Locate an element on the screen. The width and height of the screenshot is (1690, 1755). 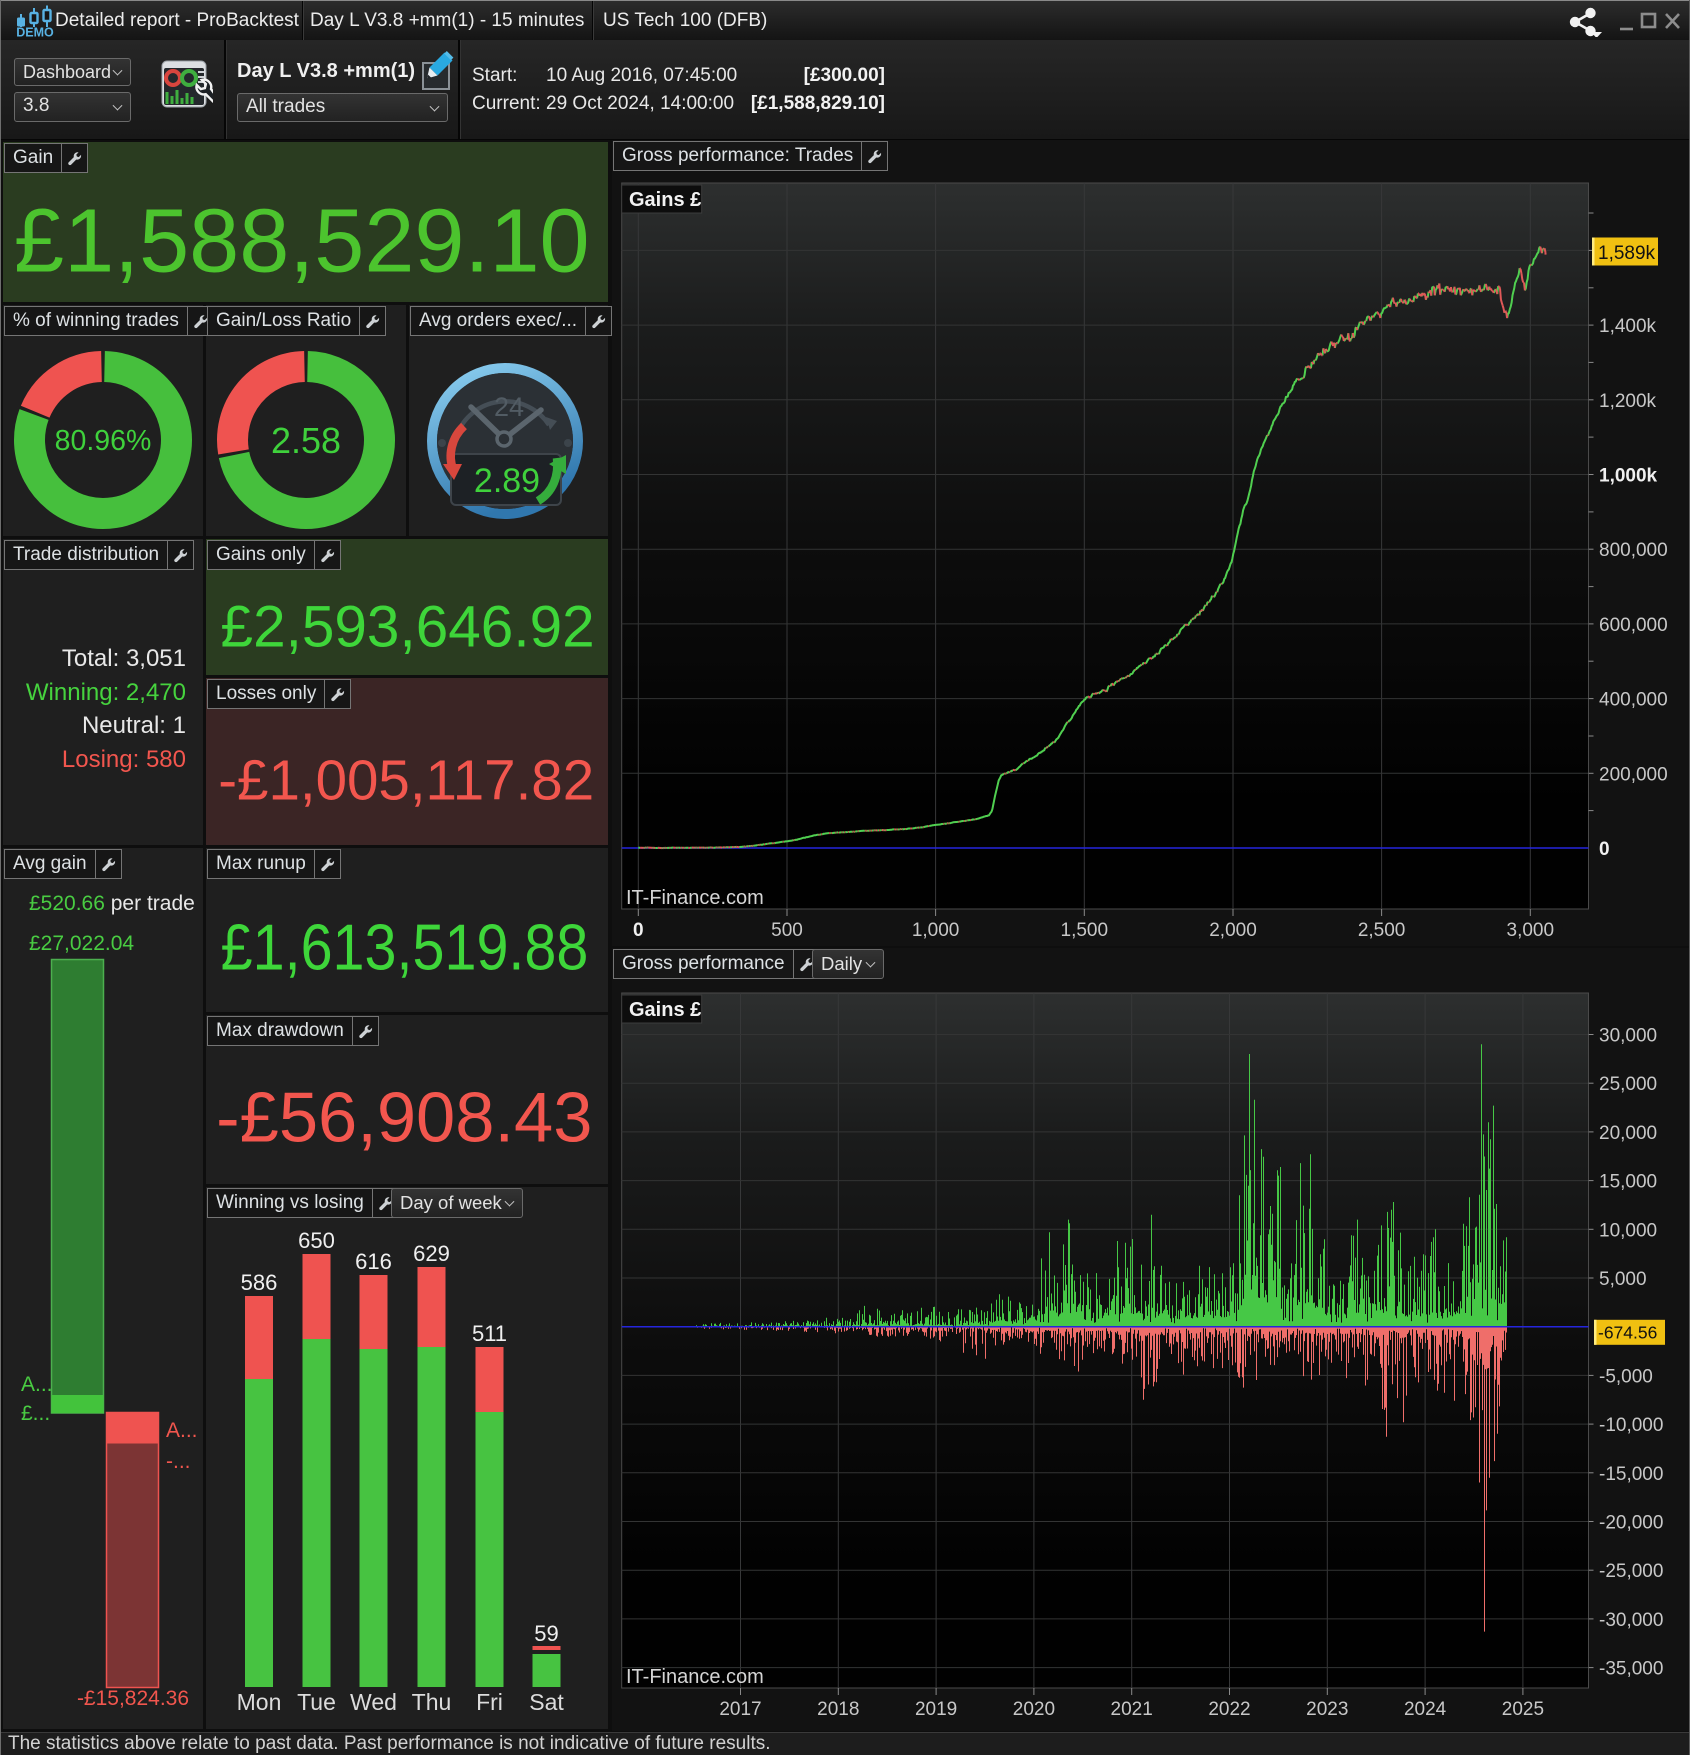
svg-text: 800,000 is located at coordinates (1633, 550).